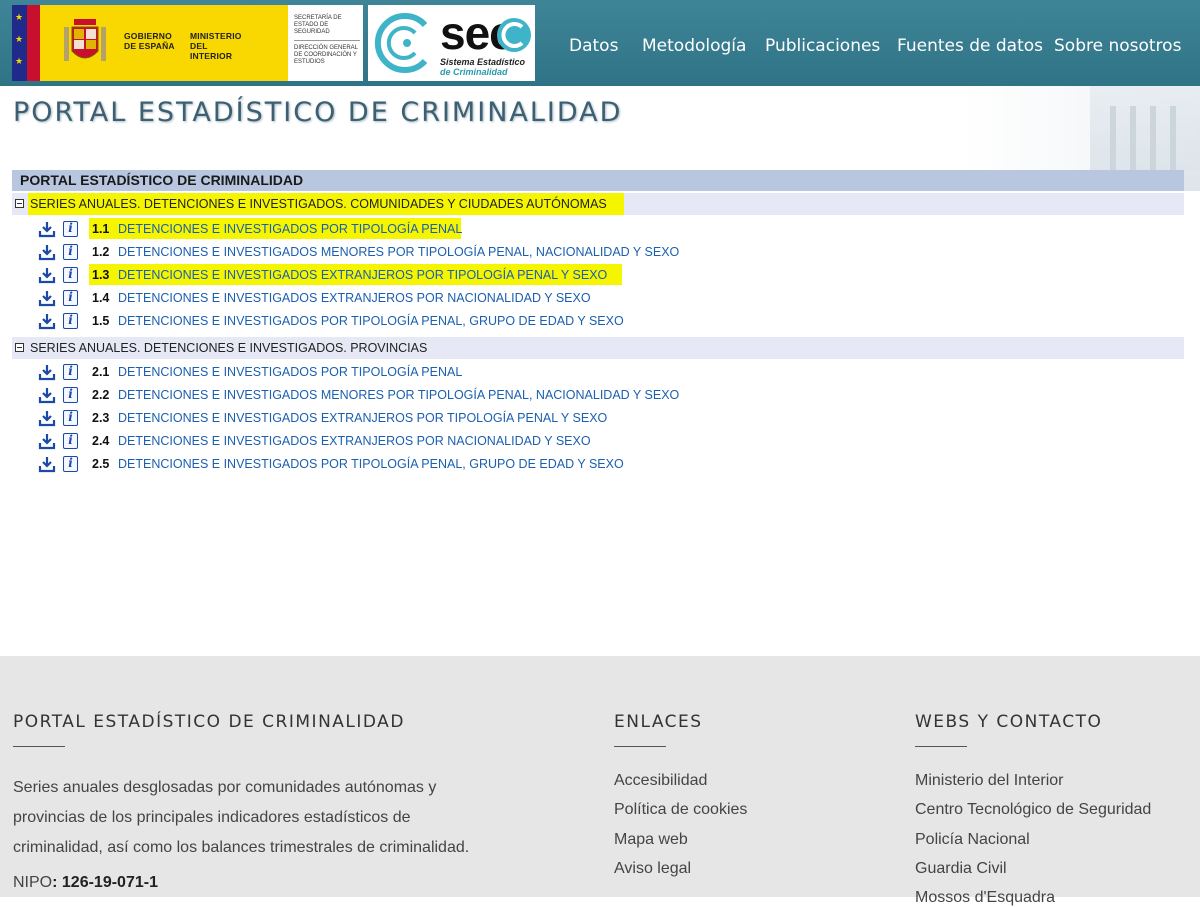 The width and height of the screenshot is (1200, 907). What do you see at coordinates (1117, 46) in the screenshot?
I see `nav-sobre-nosotros: Sobre nosotros` at bounding box center [1117, 46].